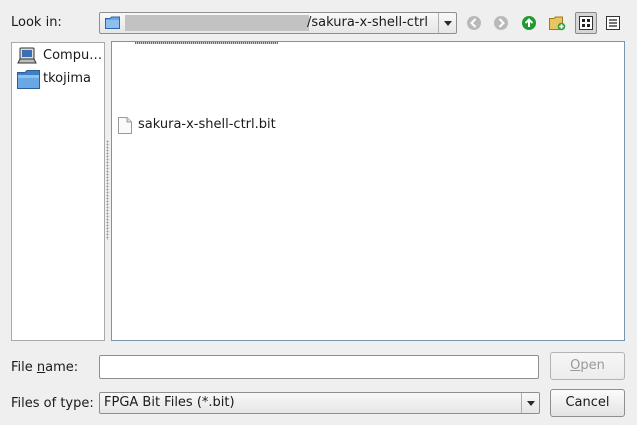 This screenshot has width=637, height=425. I want to click on computer-icon, so click(27, 55).